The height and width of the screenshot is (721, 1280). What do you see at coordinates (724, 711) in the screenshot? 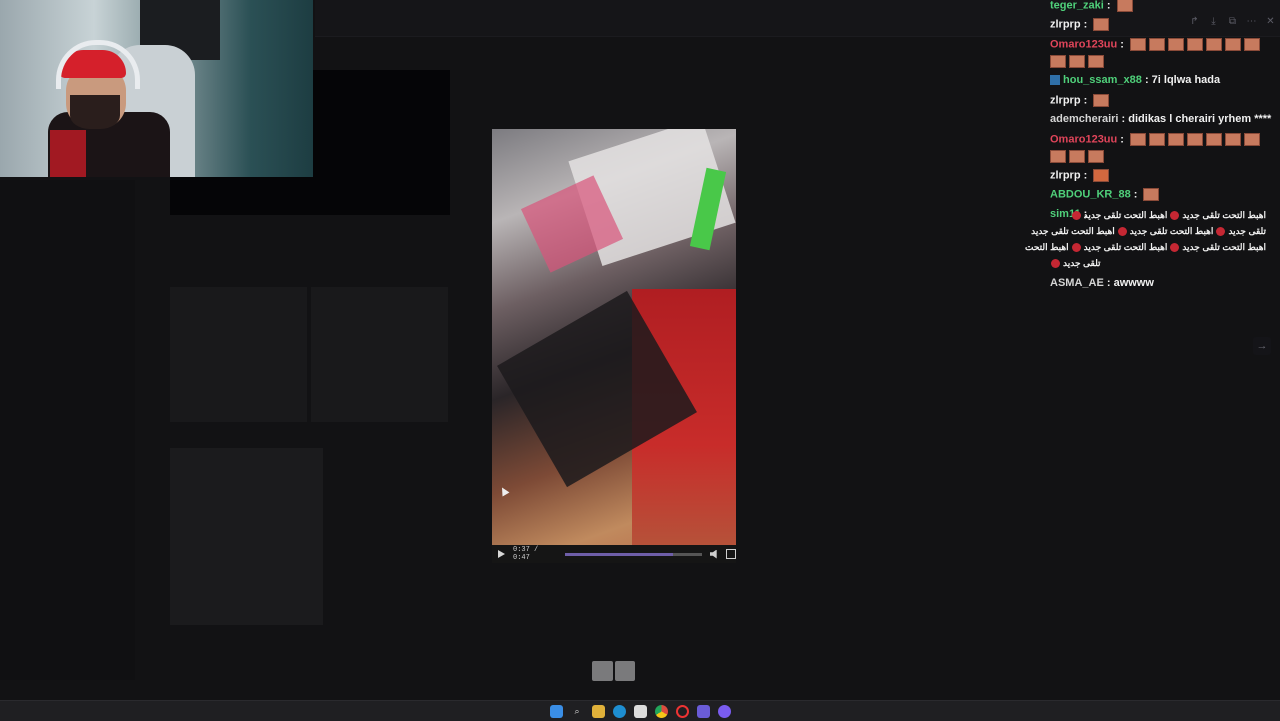
I see `messenger-icon` at bounding box center [724, 711].